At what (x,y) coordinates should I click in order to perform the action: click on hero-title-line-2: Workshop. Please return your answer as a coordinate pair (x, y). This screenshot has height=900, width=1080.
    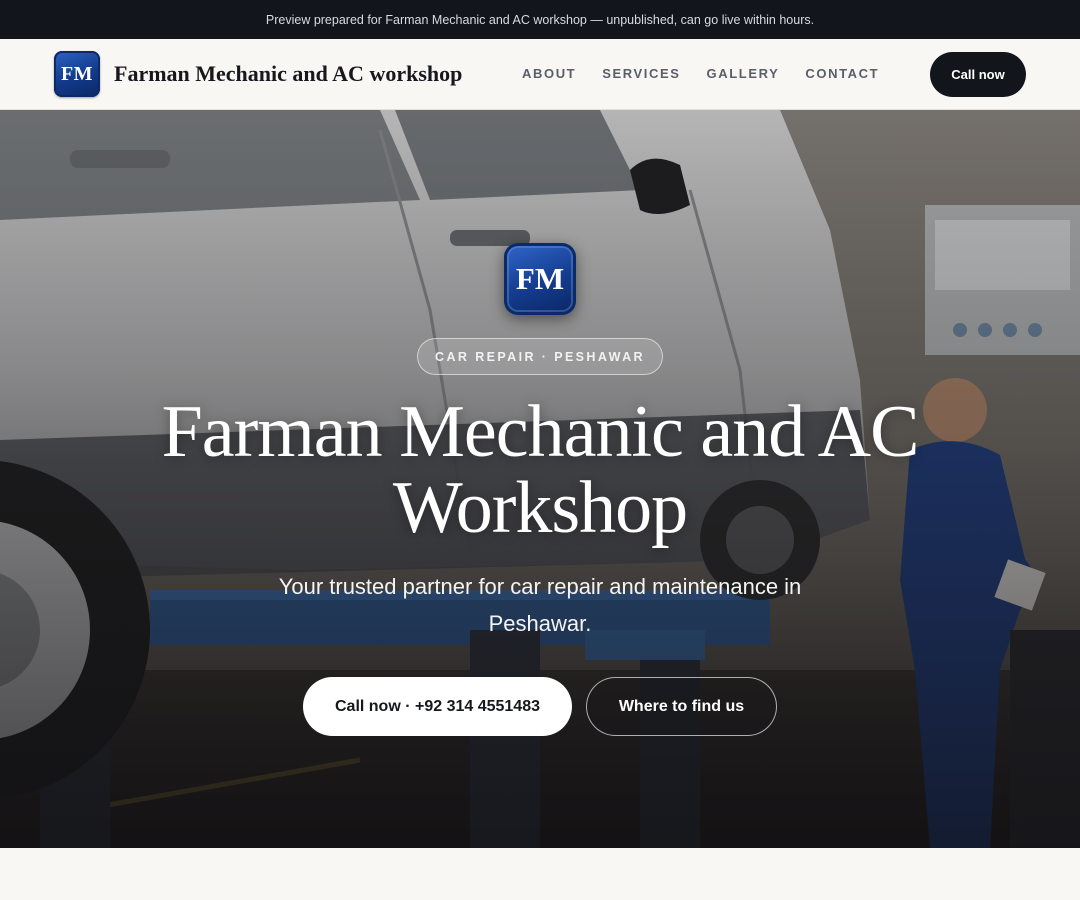
    Looking at the image, I should click on (540, 508).